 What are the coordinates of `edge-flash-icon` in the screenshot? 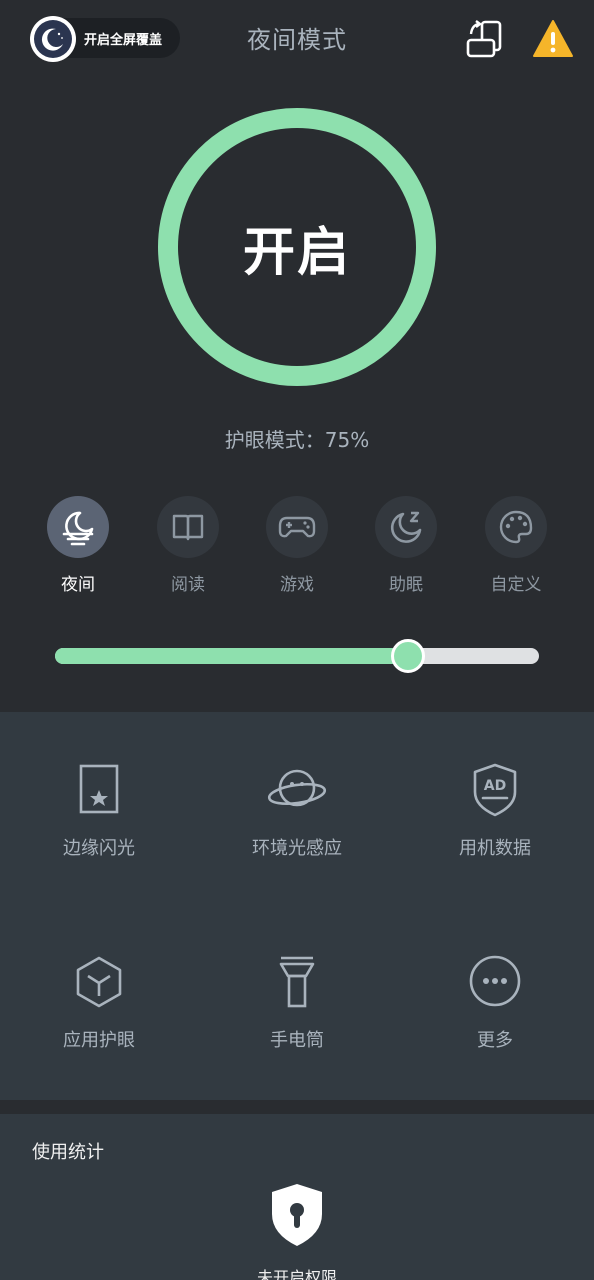 It's located at (99, 789).